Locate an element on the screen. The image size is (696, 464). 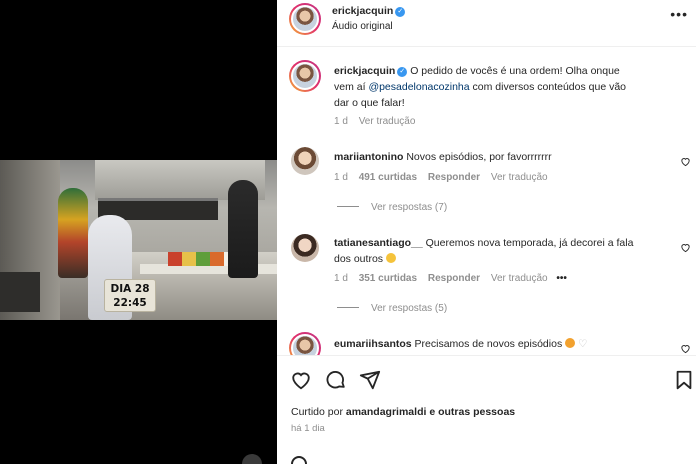
view-replies-label: Ver respostas (5) is located at coordinates (409, 308).